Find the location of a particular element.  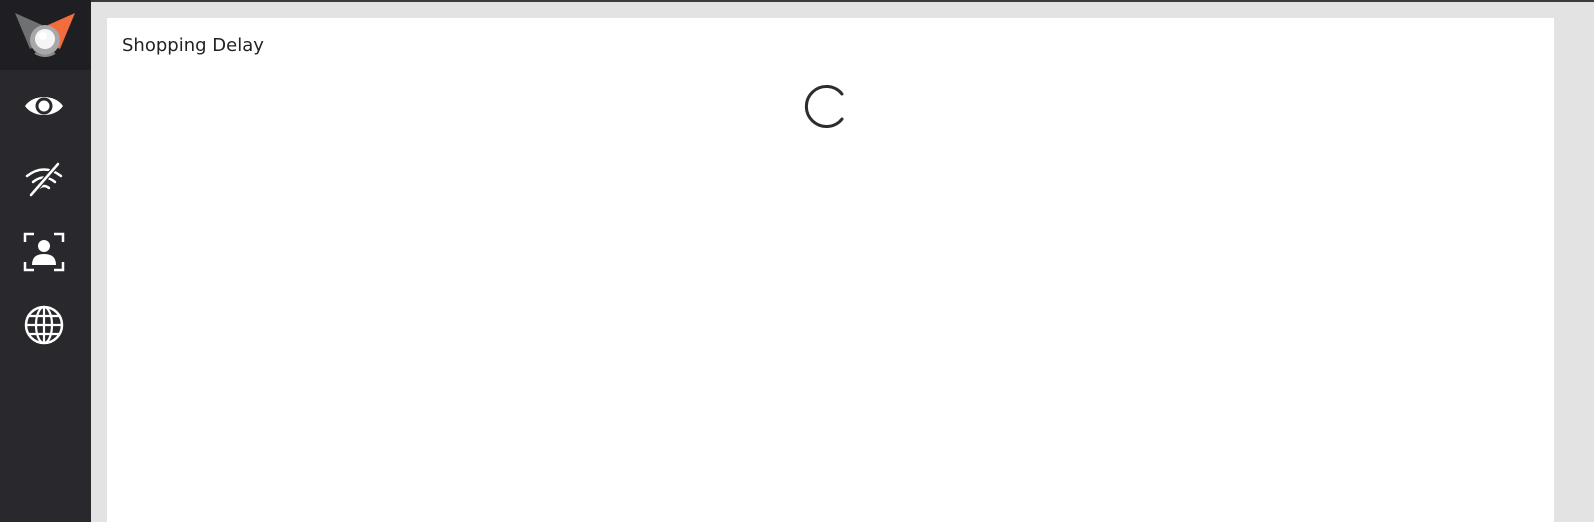

sidebar is located at coordinates (45, 261).